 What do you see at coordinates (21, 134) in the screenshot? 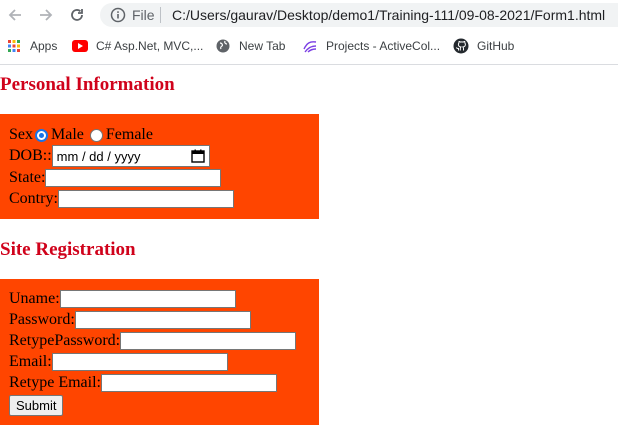
I see `sex-label: Sex` at bounding box center [21, 134].